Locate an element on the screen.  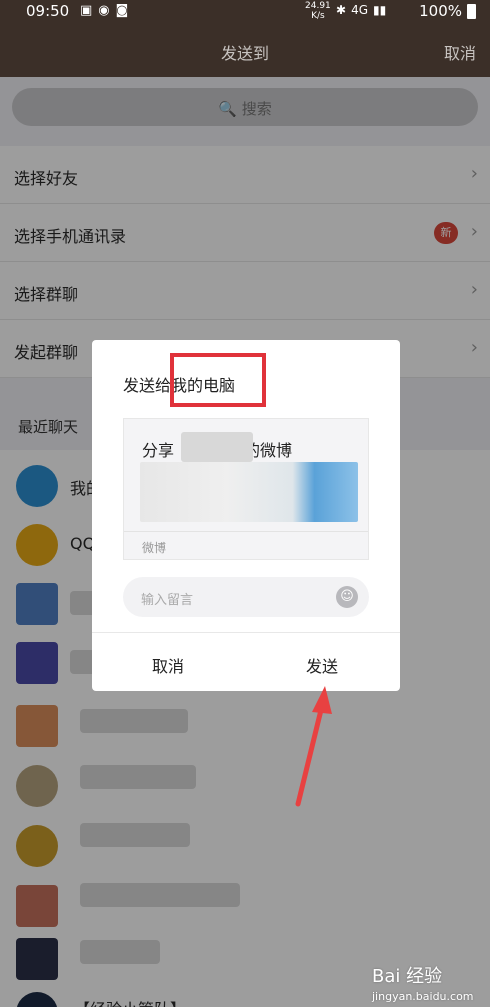
watermark-brand: Bai 经验 is located at coordinates (407, 976).